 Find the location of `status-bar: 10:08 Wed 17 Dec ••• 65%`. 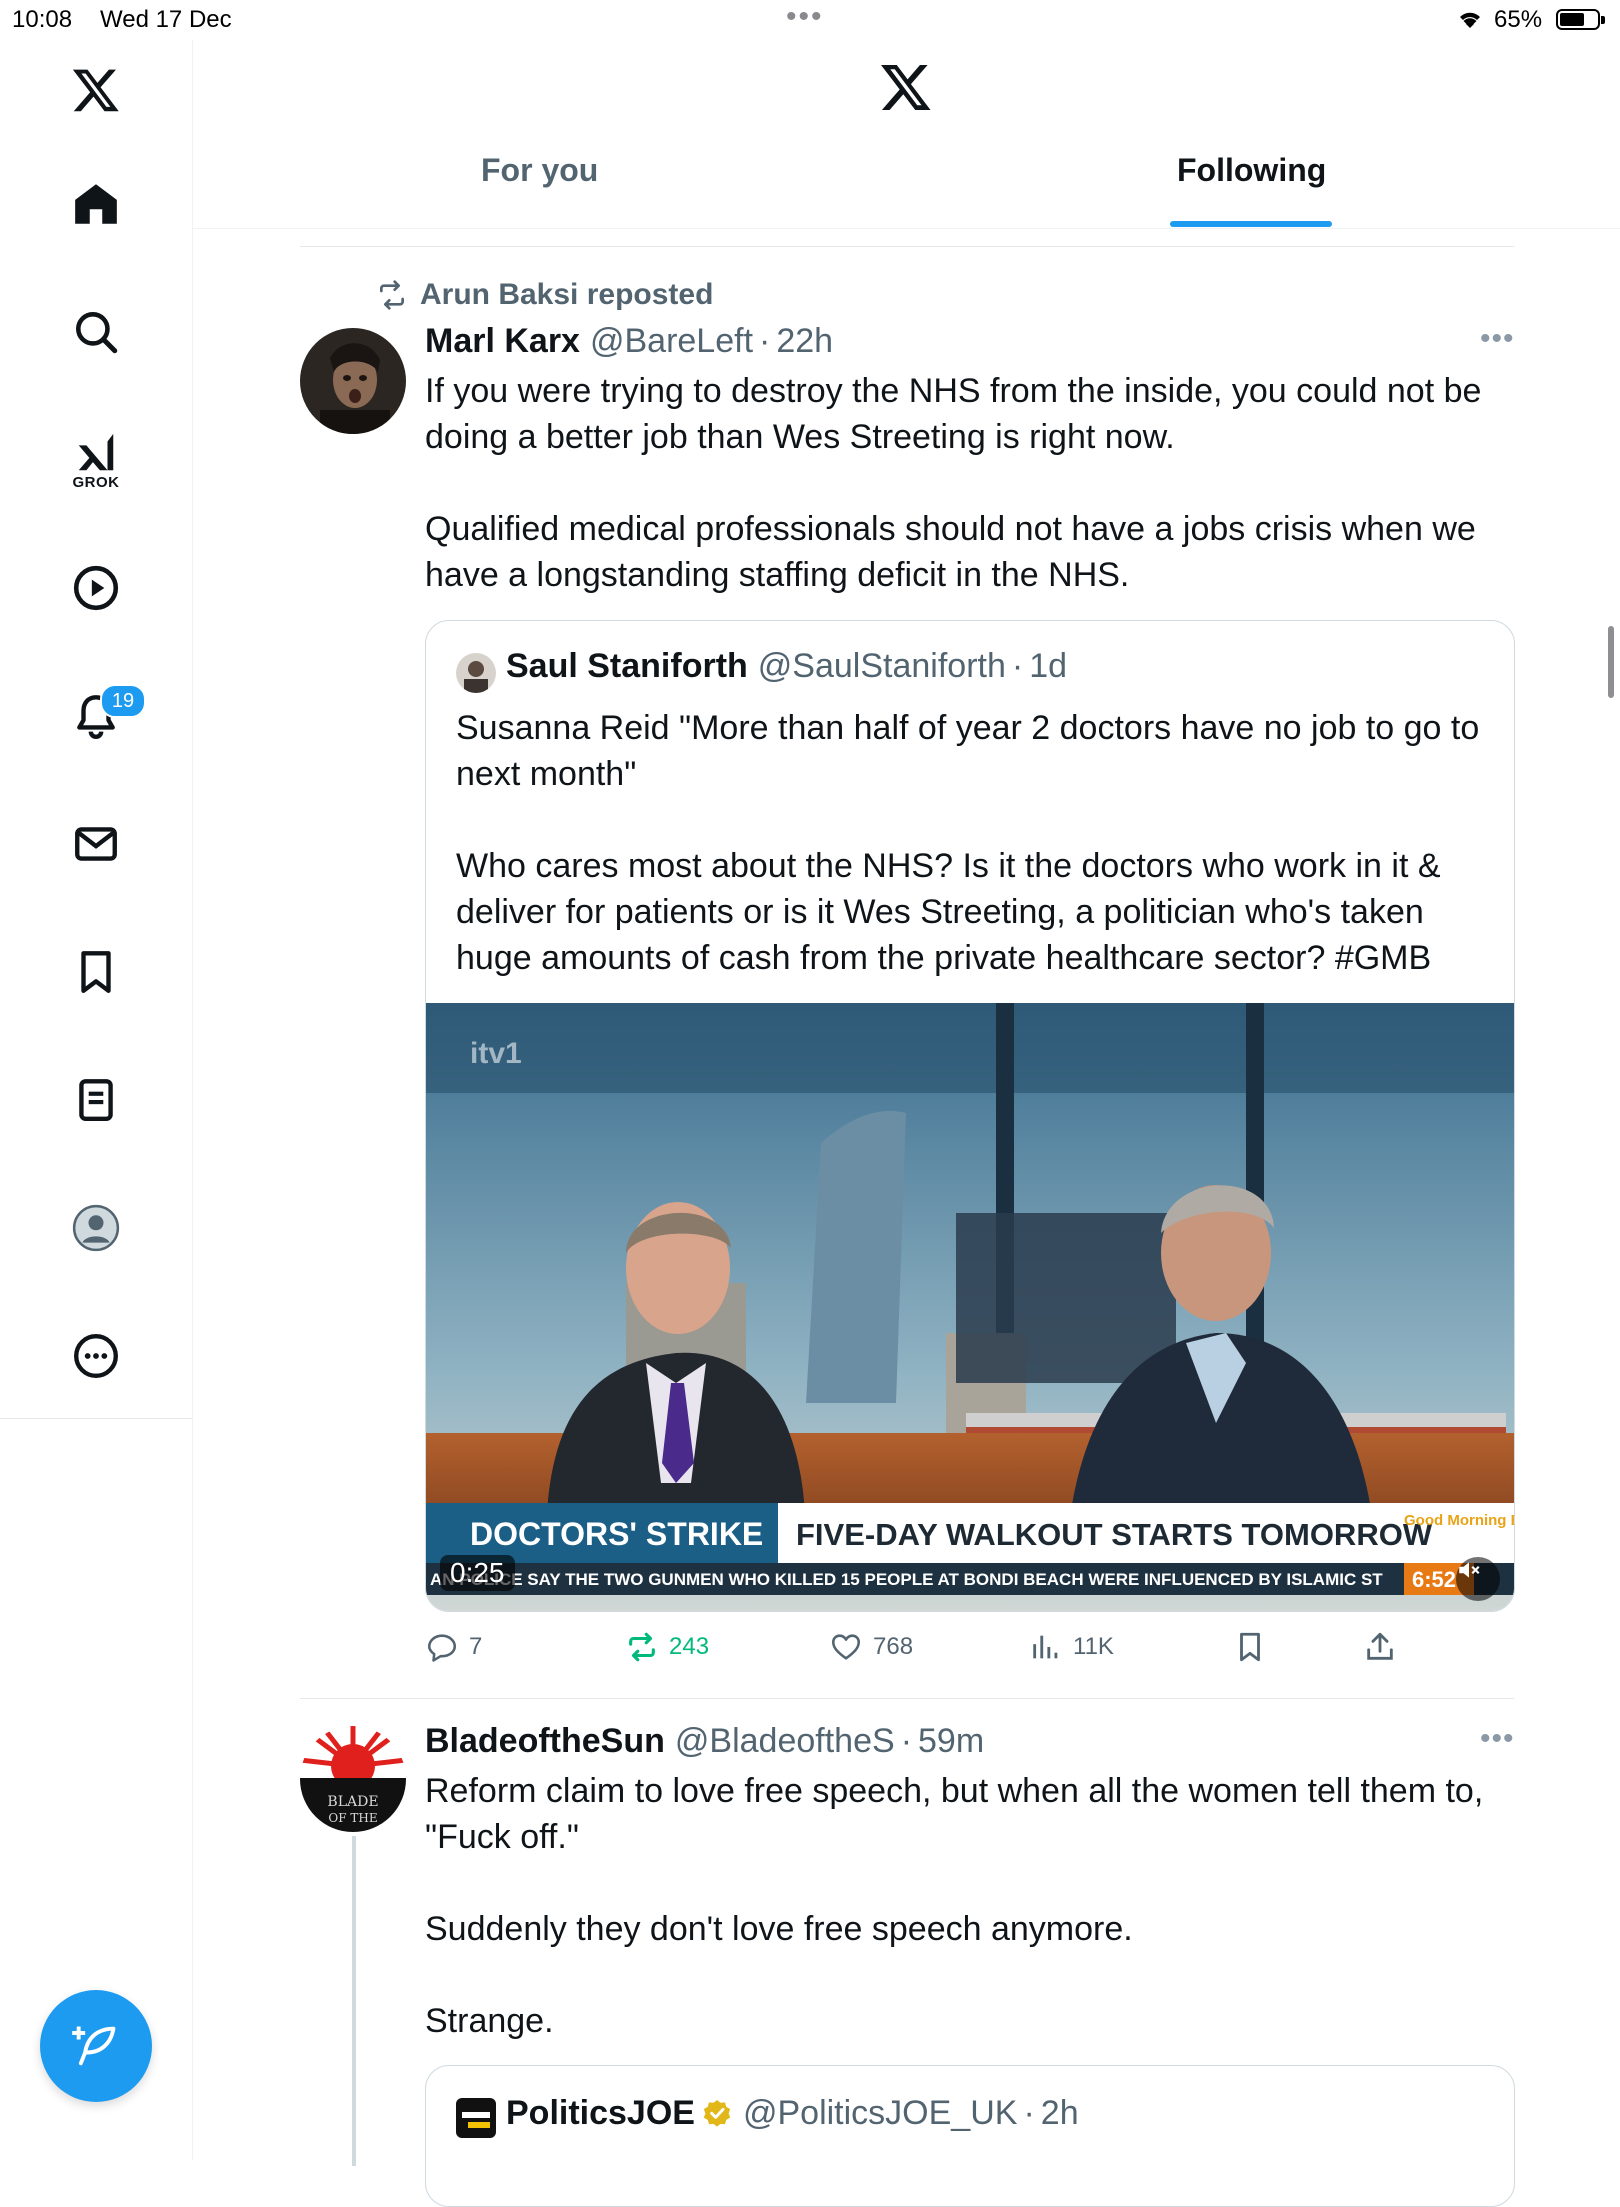

status-bar: 10:08 Wed 17 Dec ••• 65% is located at coordinates (810, 20).